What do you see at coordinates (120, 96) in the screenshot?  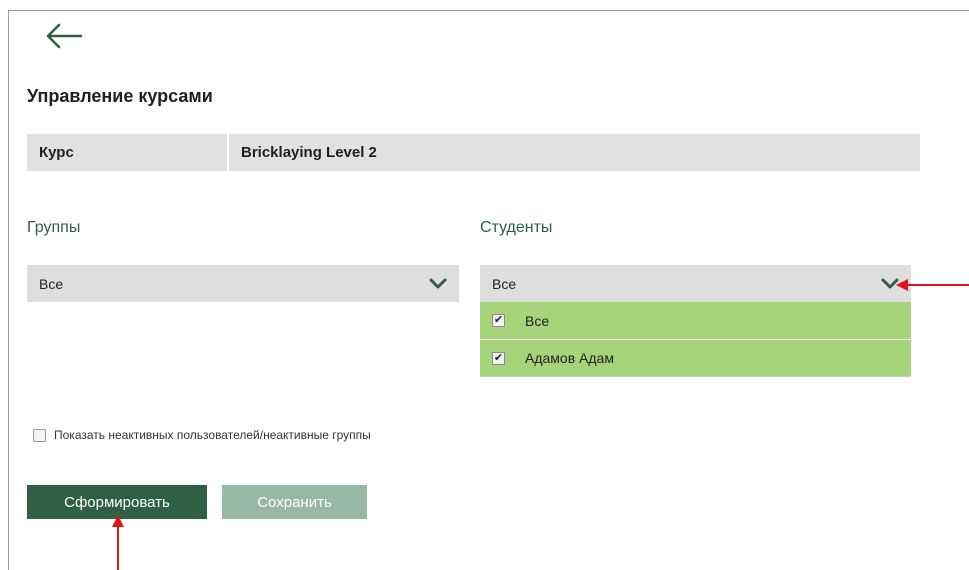 I see `page-title: Управление курсами` at bounding box center [120, 96].